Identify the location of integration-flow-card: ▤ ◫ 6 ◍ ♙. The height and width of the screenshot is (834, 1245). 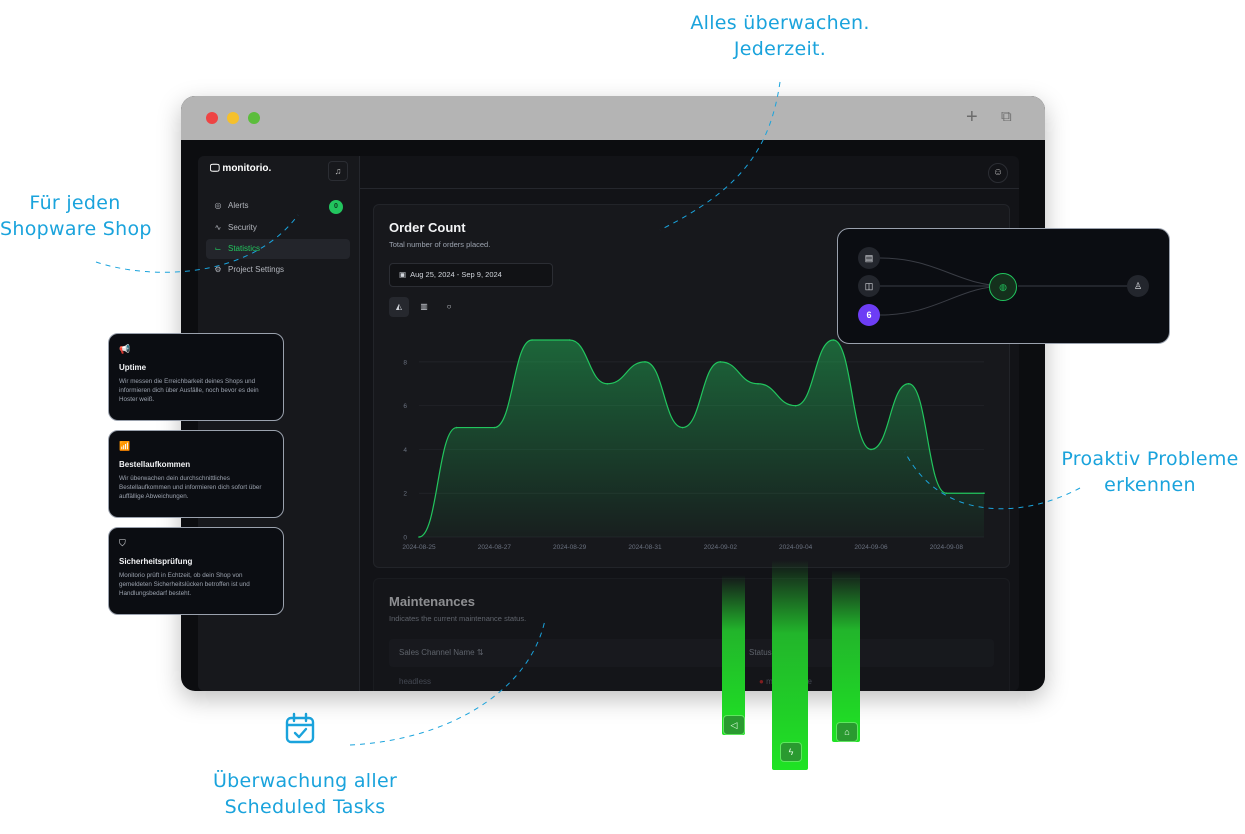
(1003, 286).